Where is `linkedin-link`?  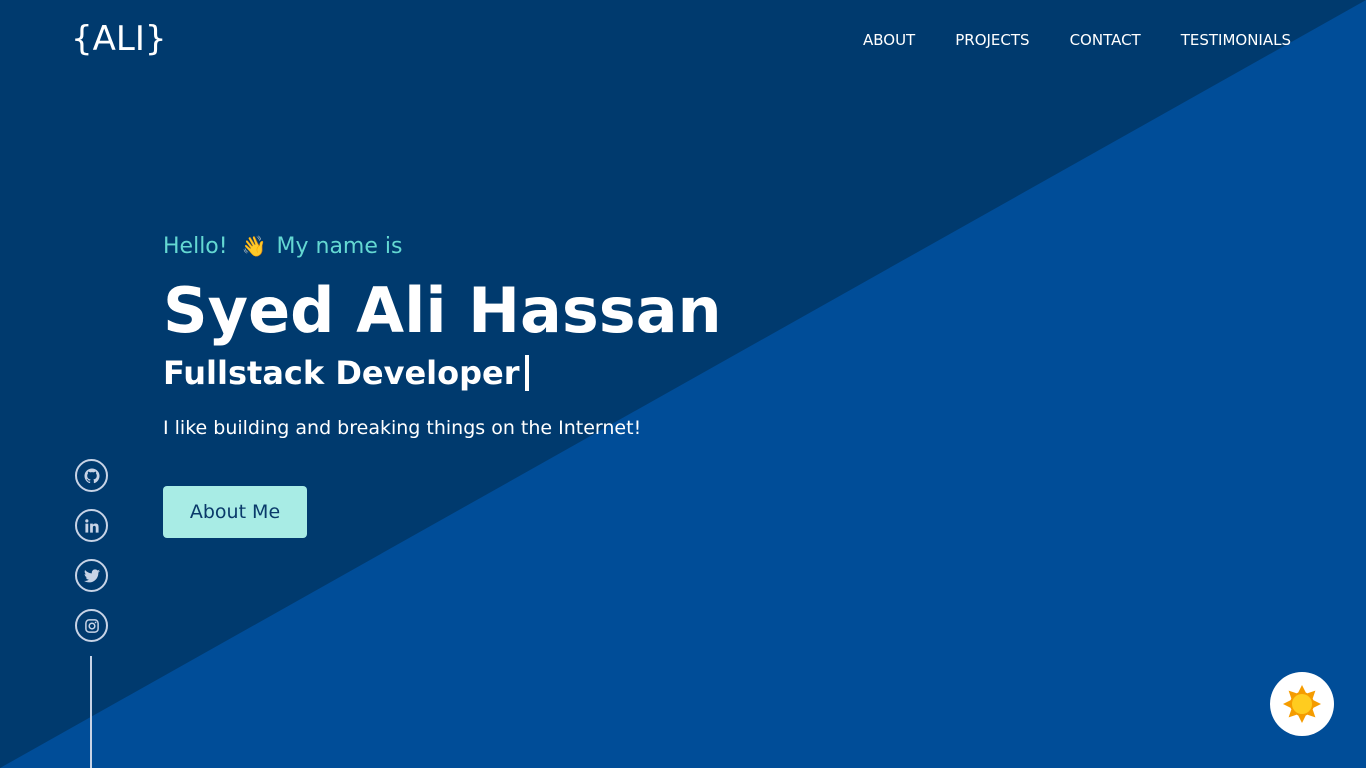
linkedin-link is located at coordinates (91, 525).